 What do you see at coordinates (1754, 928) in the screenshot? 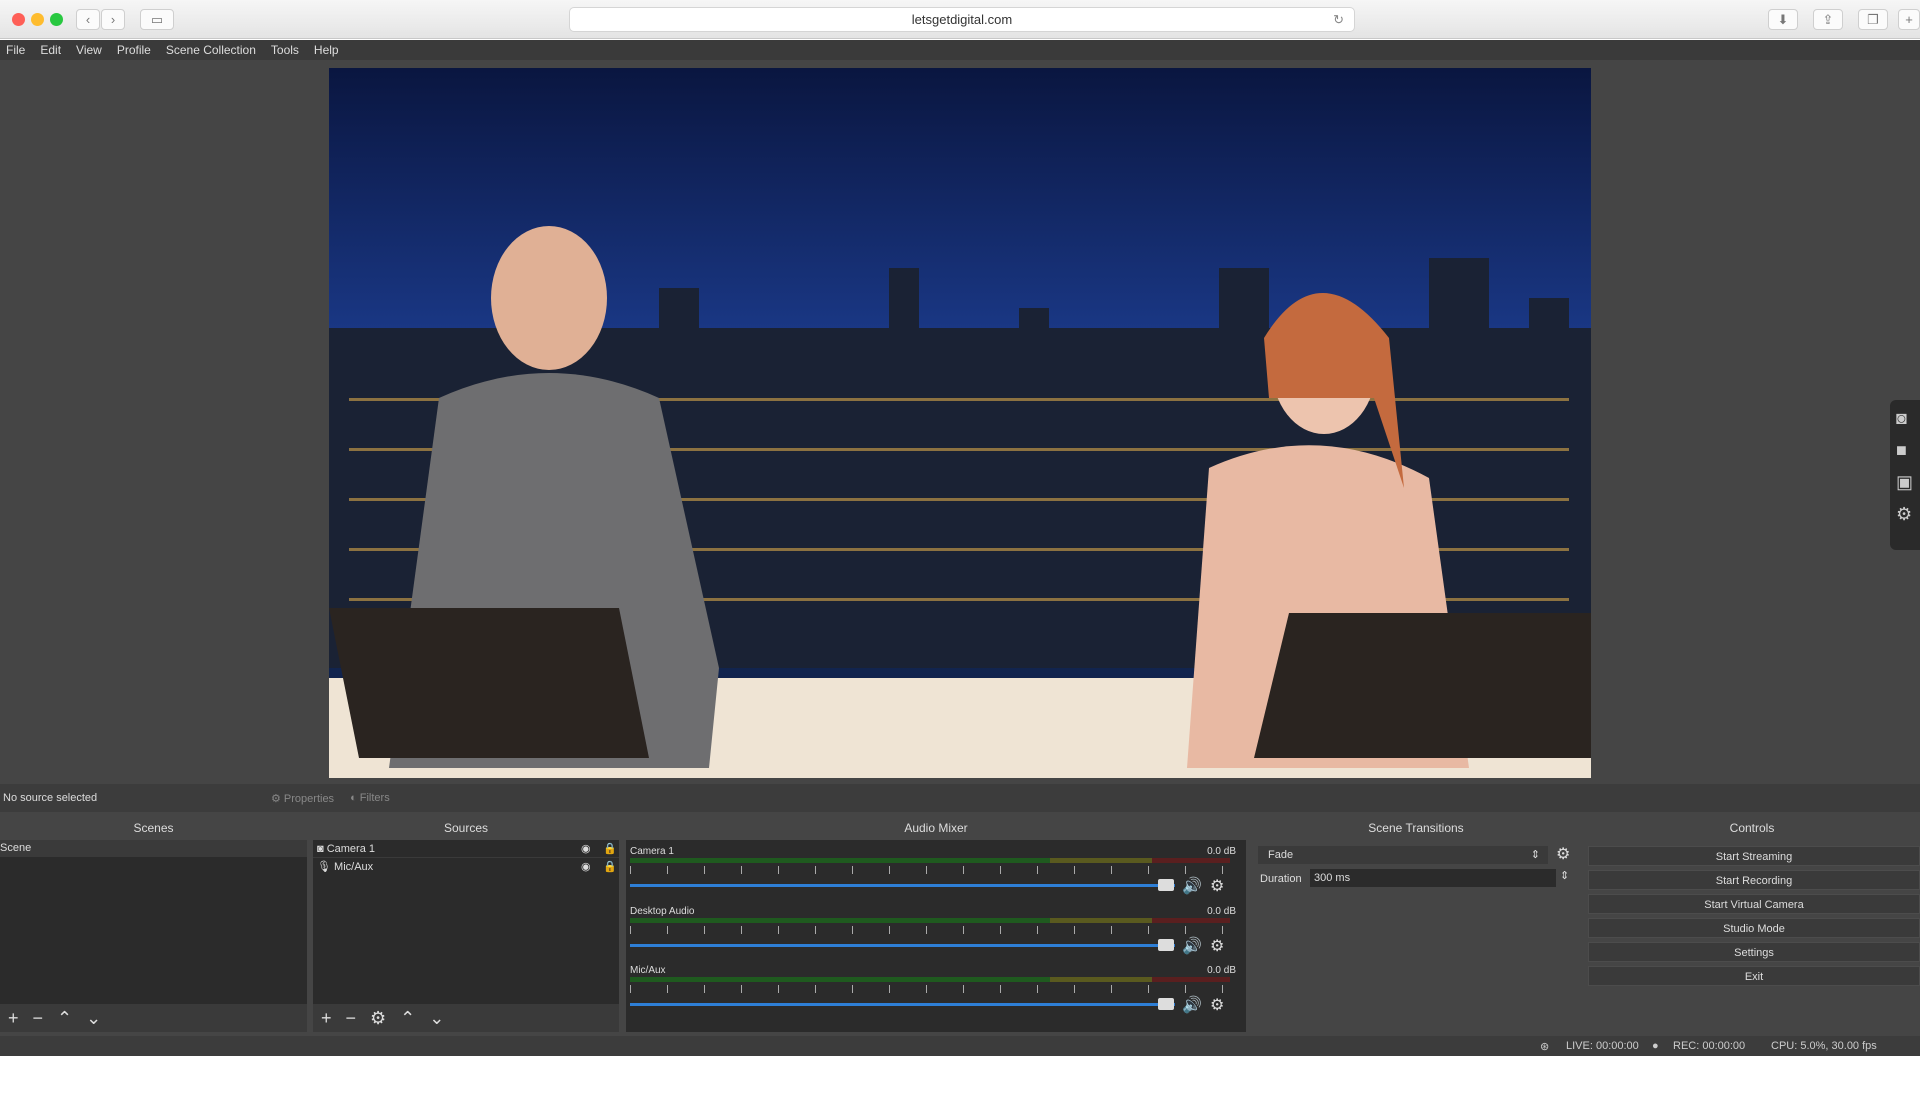
I see `studio-mode-button: Studio Mode` at bounding box center [1754, 928].